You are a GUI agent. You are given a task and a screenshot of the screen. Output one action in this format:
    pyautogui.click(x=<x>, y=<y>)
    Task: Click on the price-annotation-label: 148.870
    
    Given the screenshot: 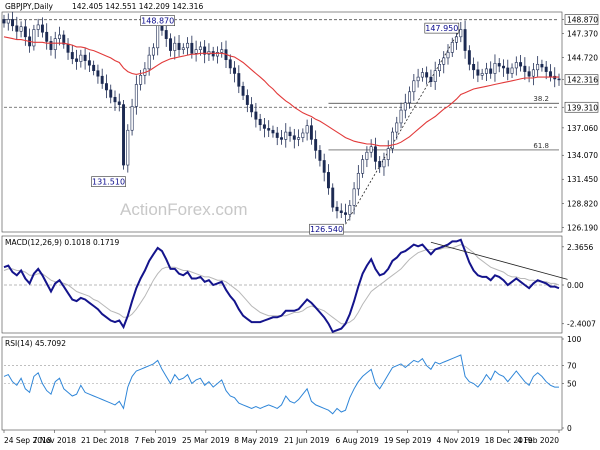 What is the action you would take?
    pyautogui.click(x=157, y=21)
    